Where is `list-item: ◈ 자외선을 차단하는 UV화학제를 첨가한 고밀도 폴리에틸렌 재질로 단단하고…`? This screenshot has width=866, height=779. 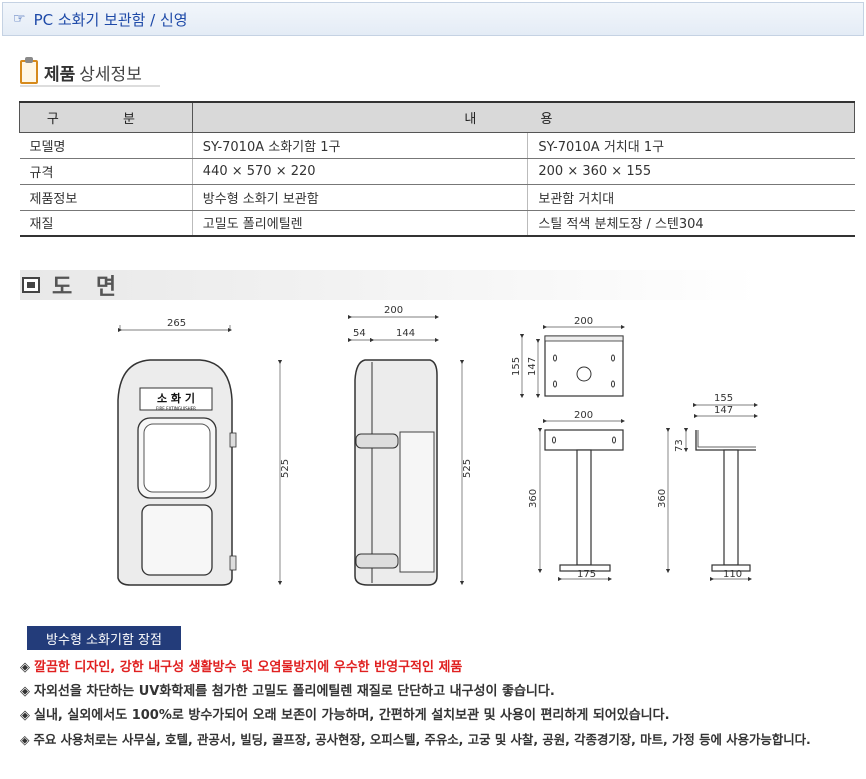
list-item: ◈ 자외선을 차단하는 UV화학제를 첨가한 고밀도 폴리에틸렌 재질로 단단하고… is located at coordinates (440, 692).